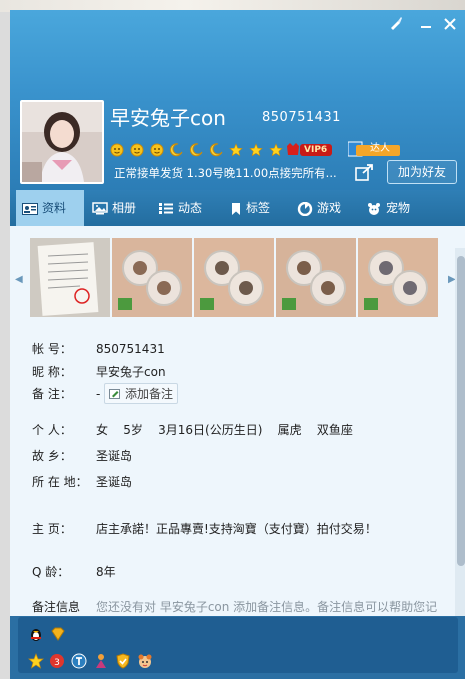 This screenshot has width=465, height=679. I want to click on nickname: 早安兔子con, so click(168, 118).